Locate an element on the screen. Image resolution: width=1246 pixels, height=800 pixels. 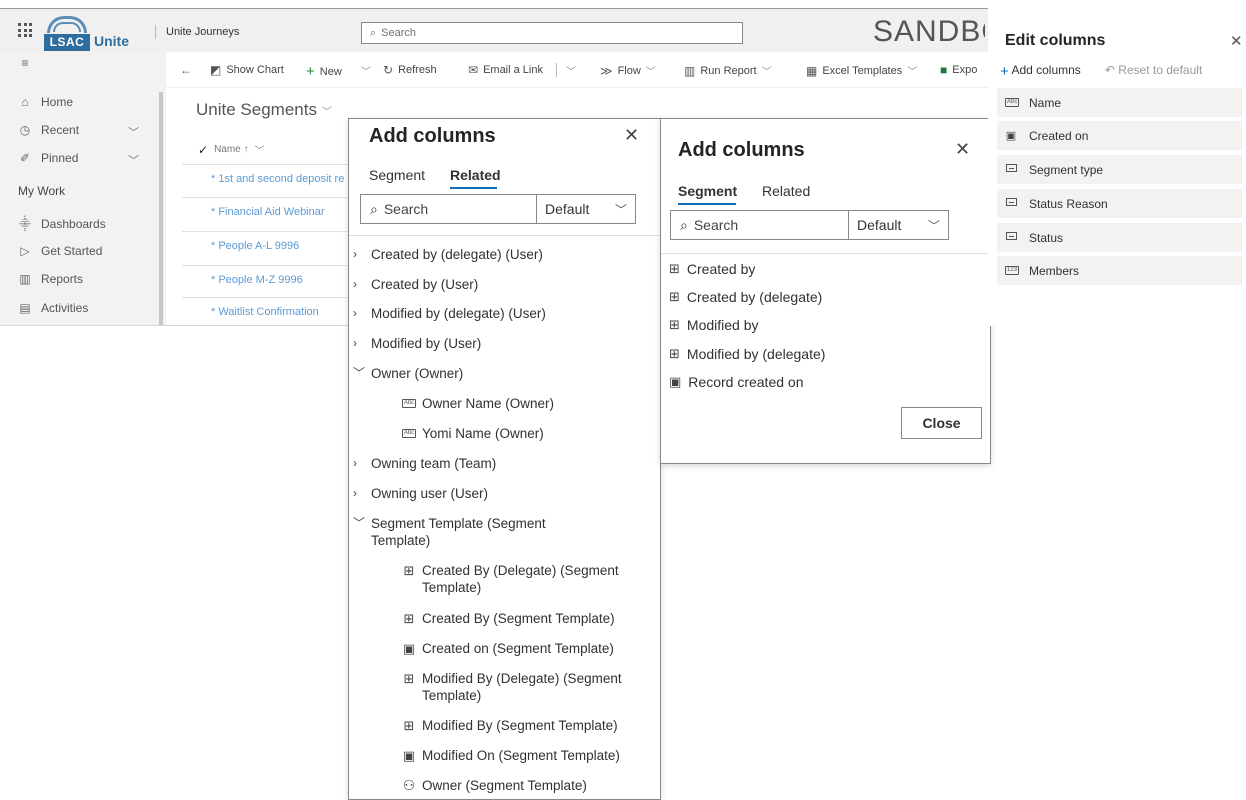
list-item: ⊞ Created by is located at coordinates (712, 269).